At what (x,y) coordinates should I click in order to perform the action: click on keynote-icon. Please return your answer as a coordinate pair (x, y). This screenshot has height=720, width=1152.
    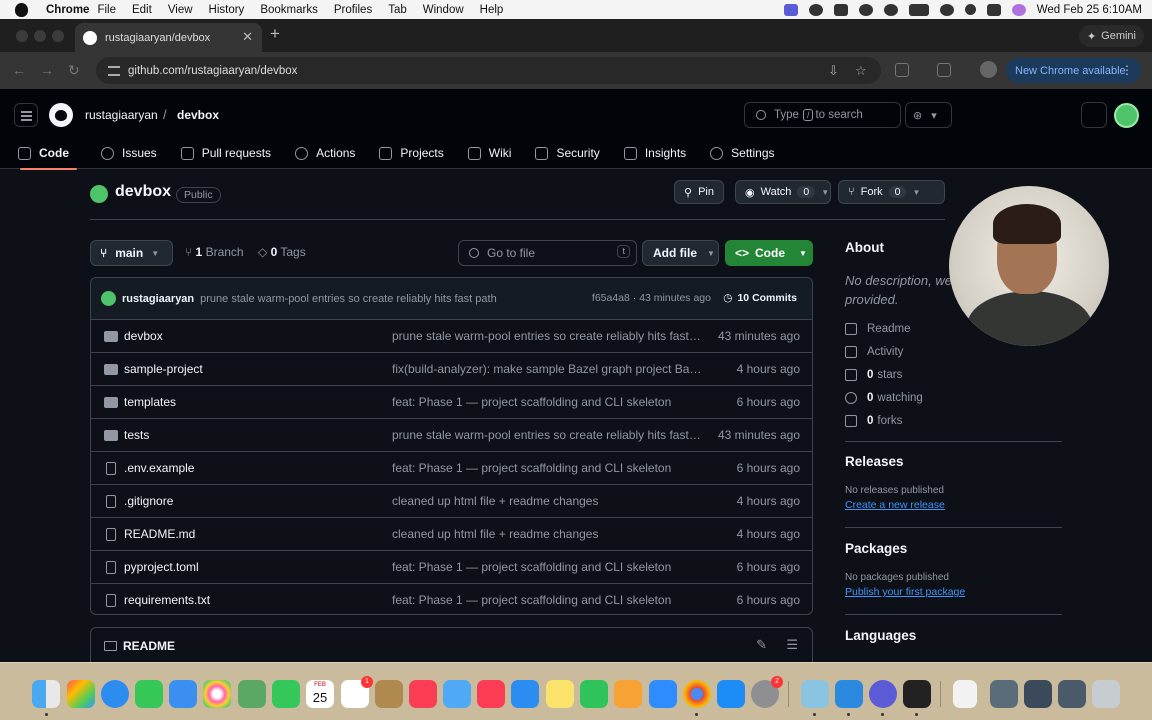
    Looking at the image, I should click on (525, 694).